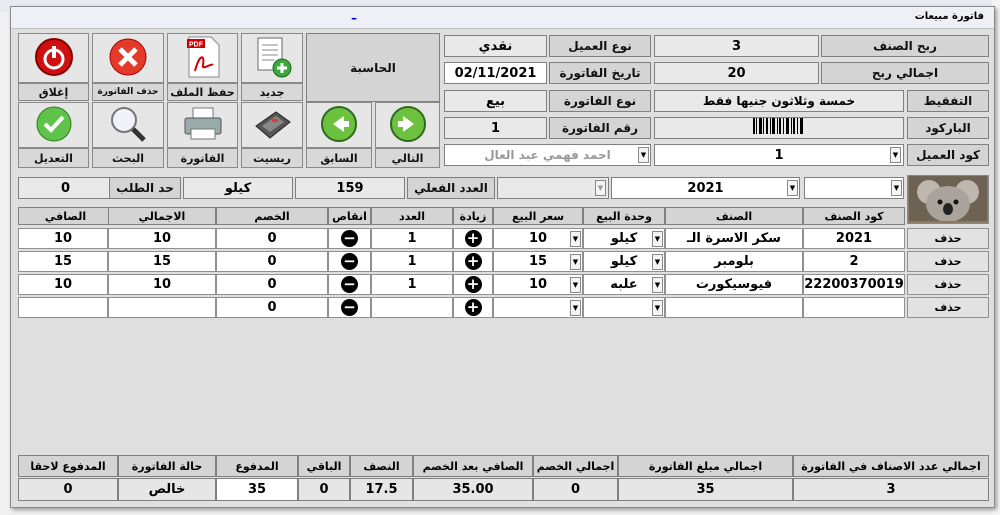 This screenshot has width=1000, height=515. Describe the element at coordinates (734, 238) in the screenshot. I see `cell-item: سكر الاسرة الـ` at that location.